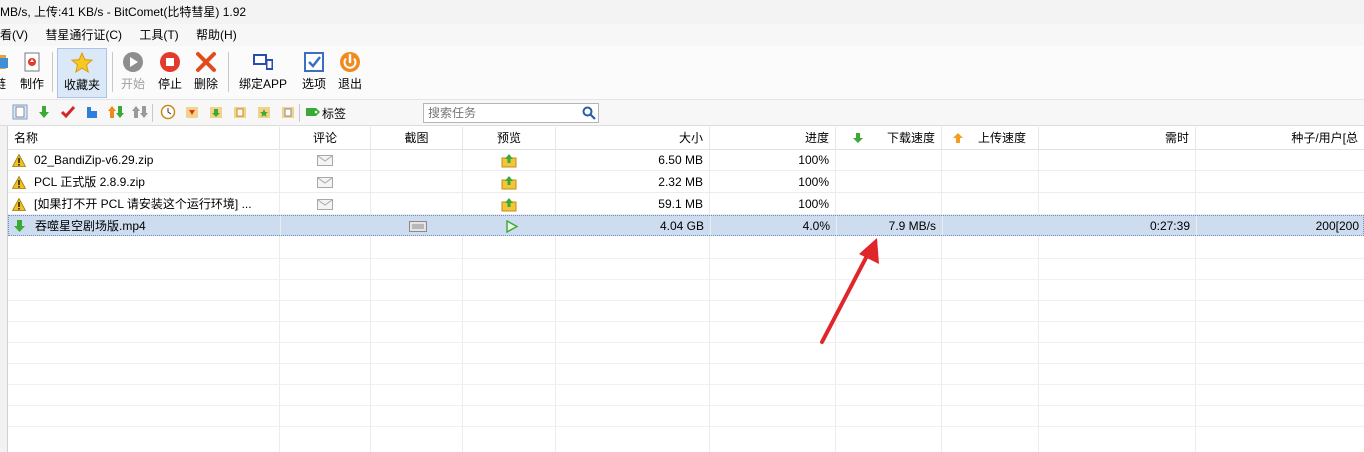 The width and height of the screenshot is (1364, 452). I want to click on task-name-cell: PCL 正式版 2.8.9.zip, so click(144, 182).